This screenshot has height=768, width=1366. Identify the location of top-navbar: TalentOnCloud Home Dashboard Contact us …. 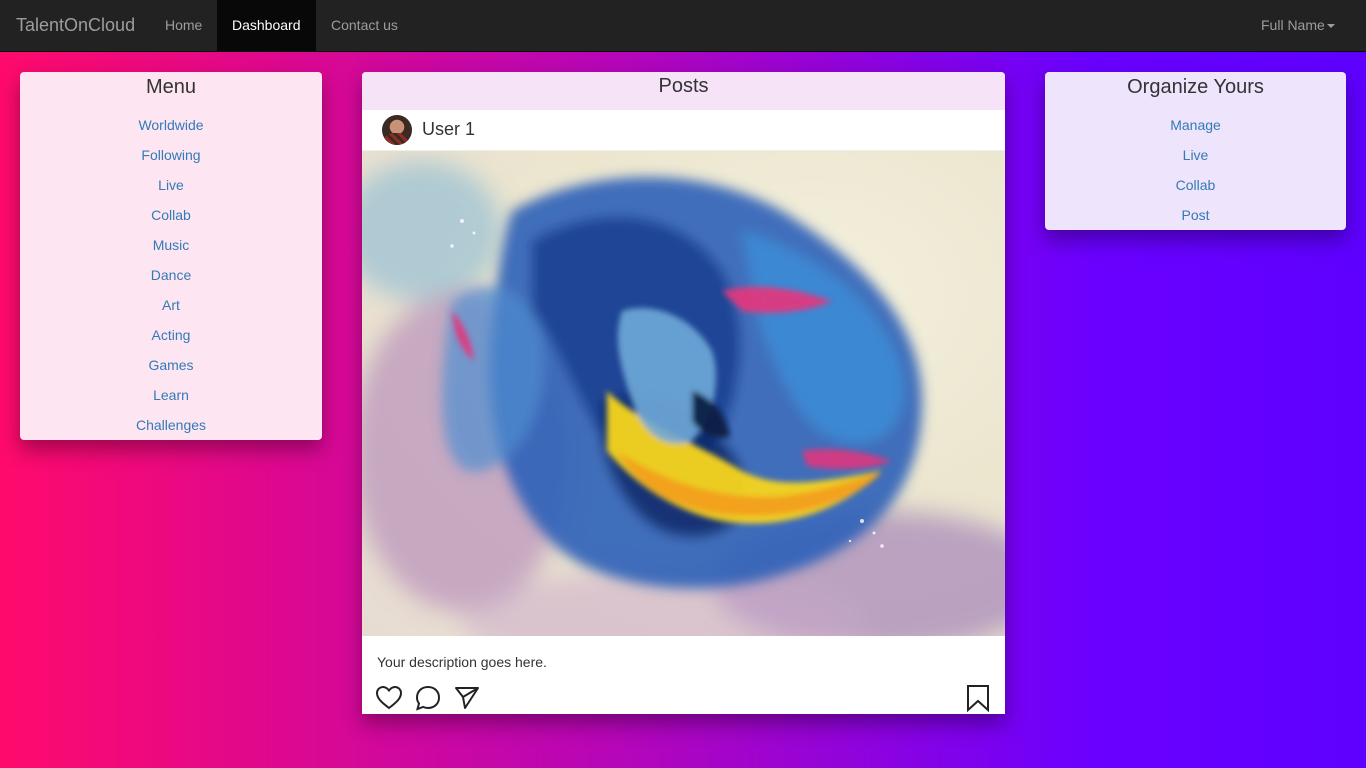
(683, 26).